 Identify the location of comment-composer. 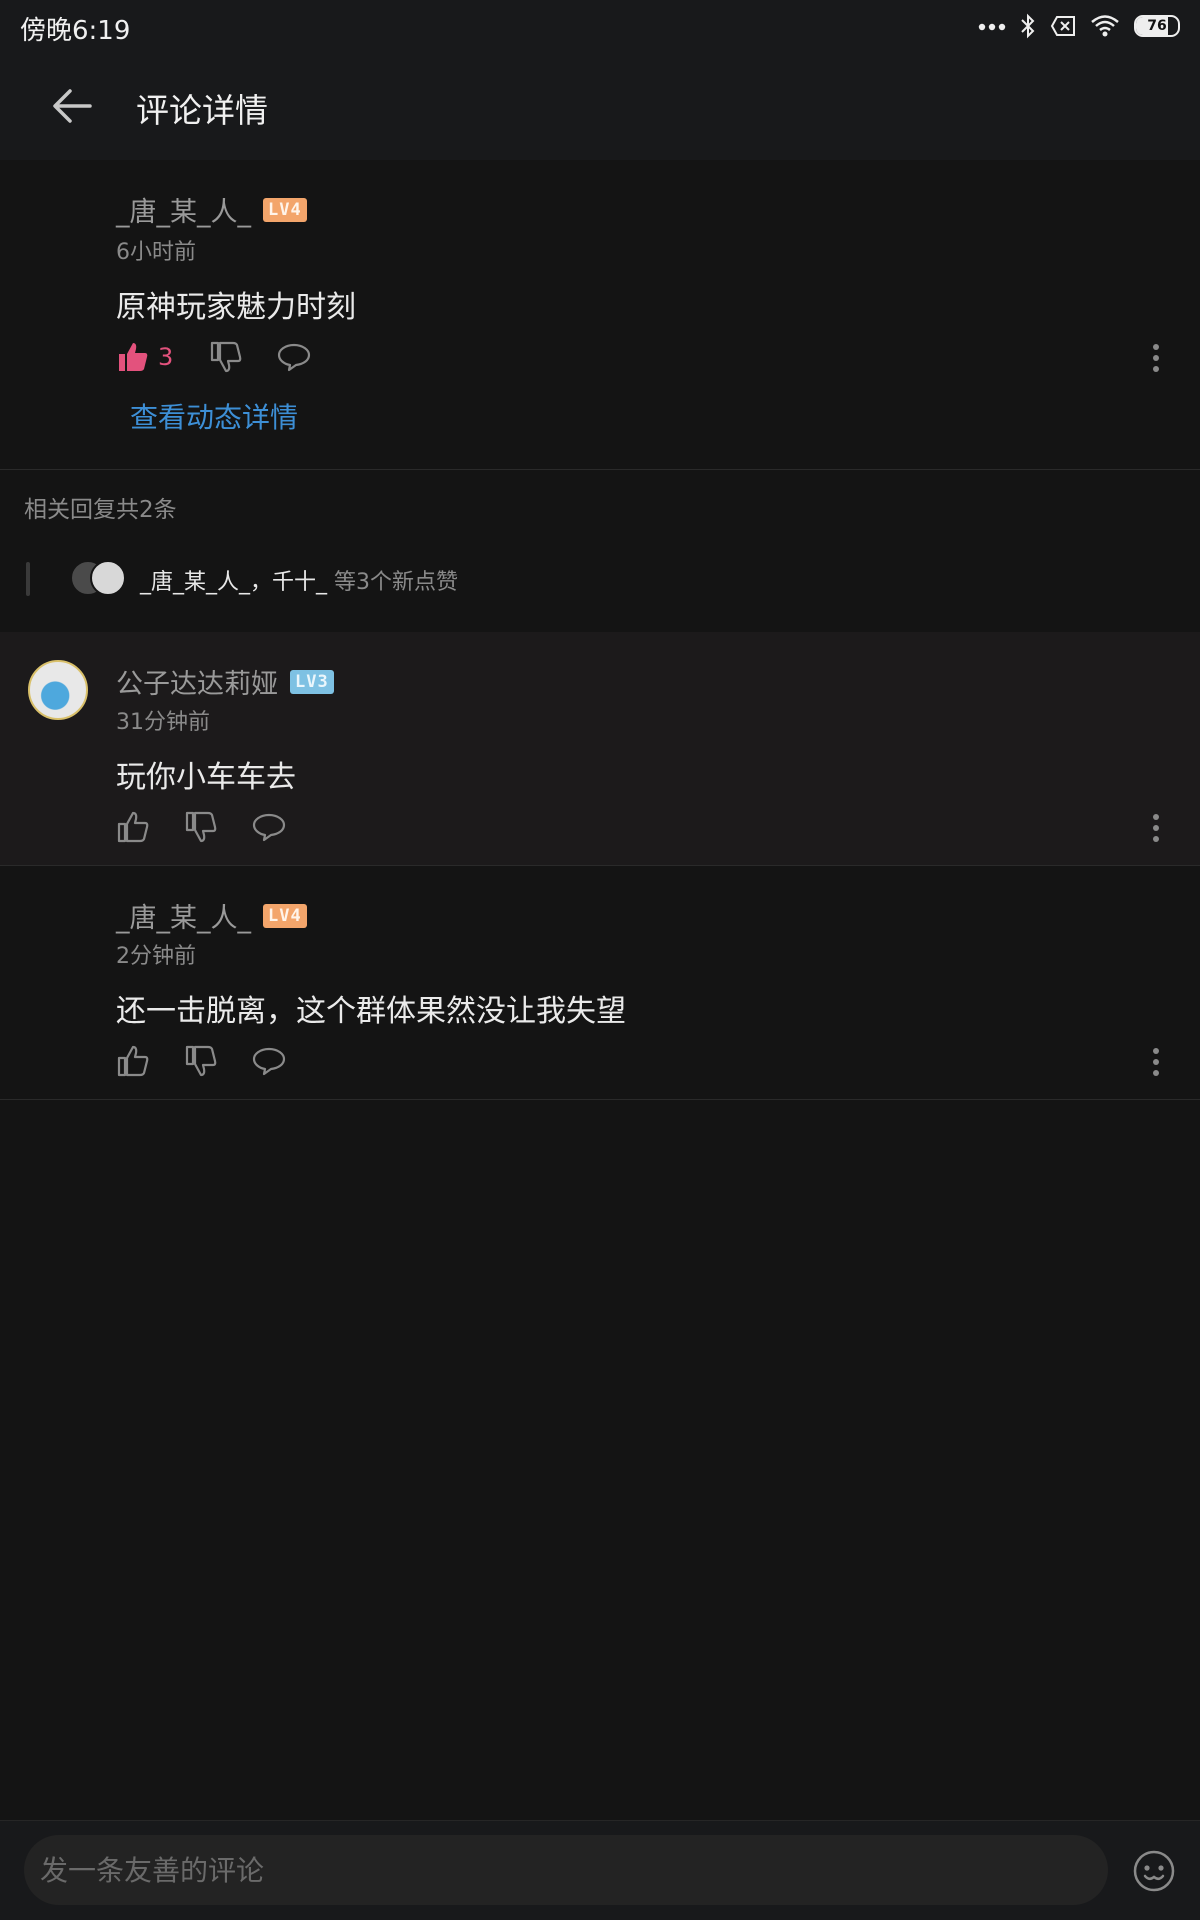
(600, 1870).